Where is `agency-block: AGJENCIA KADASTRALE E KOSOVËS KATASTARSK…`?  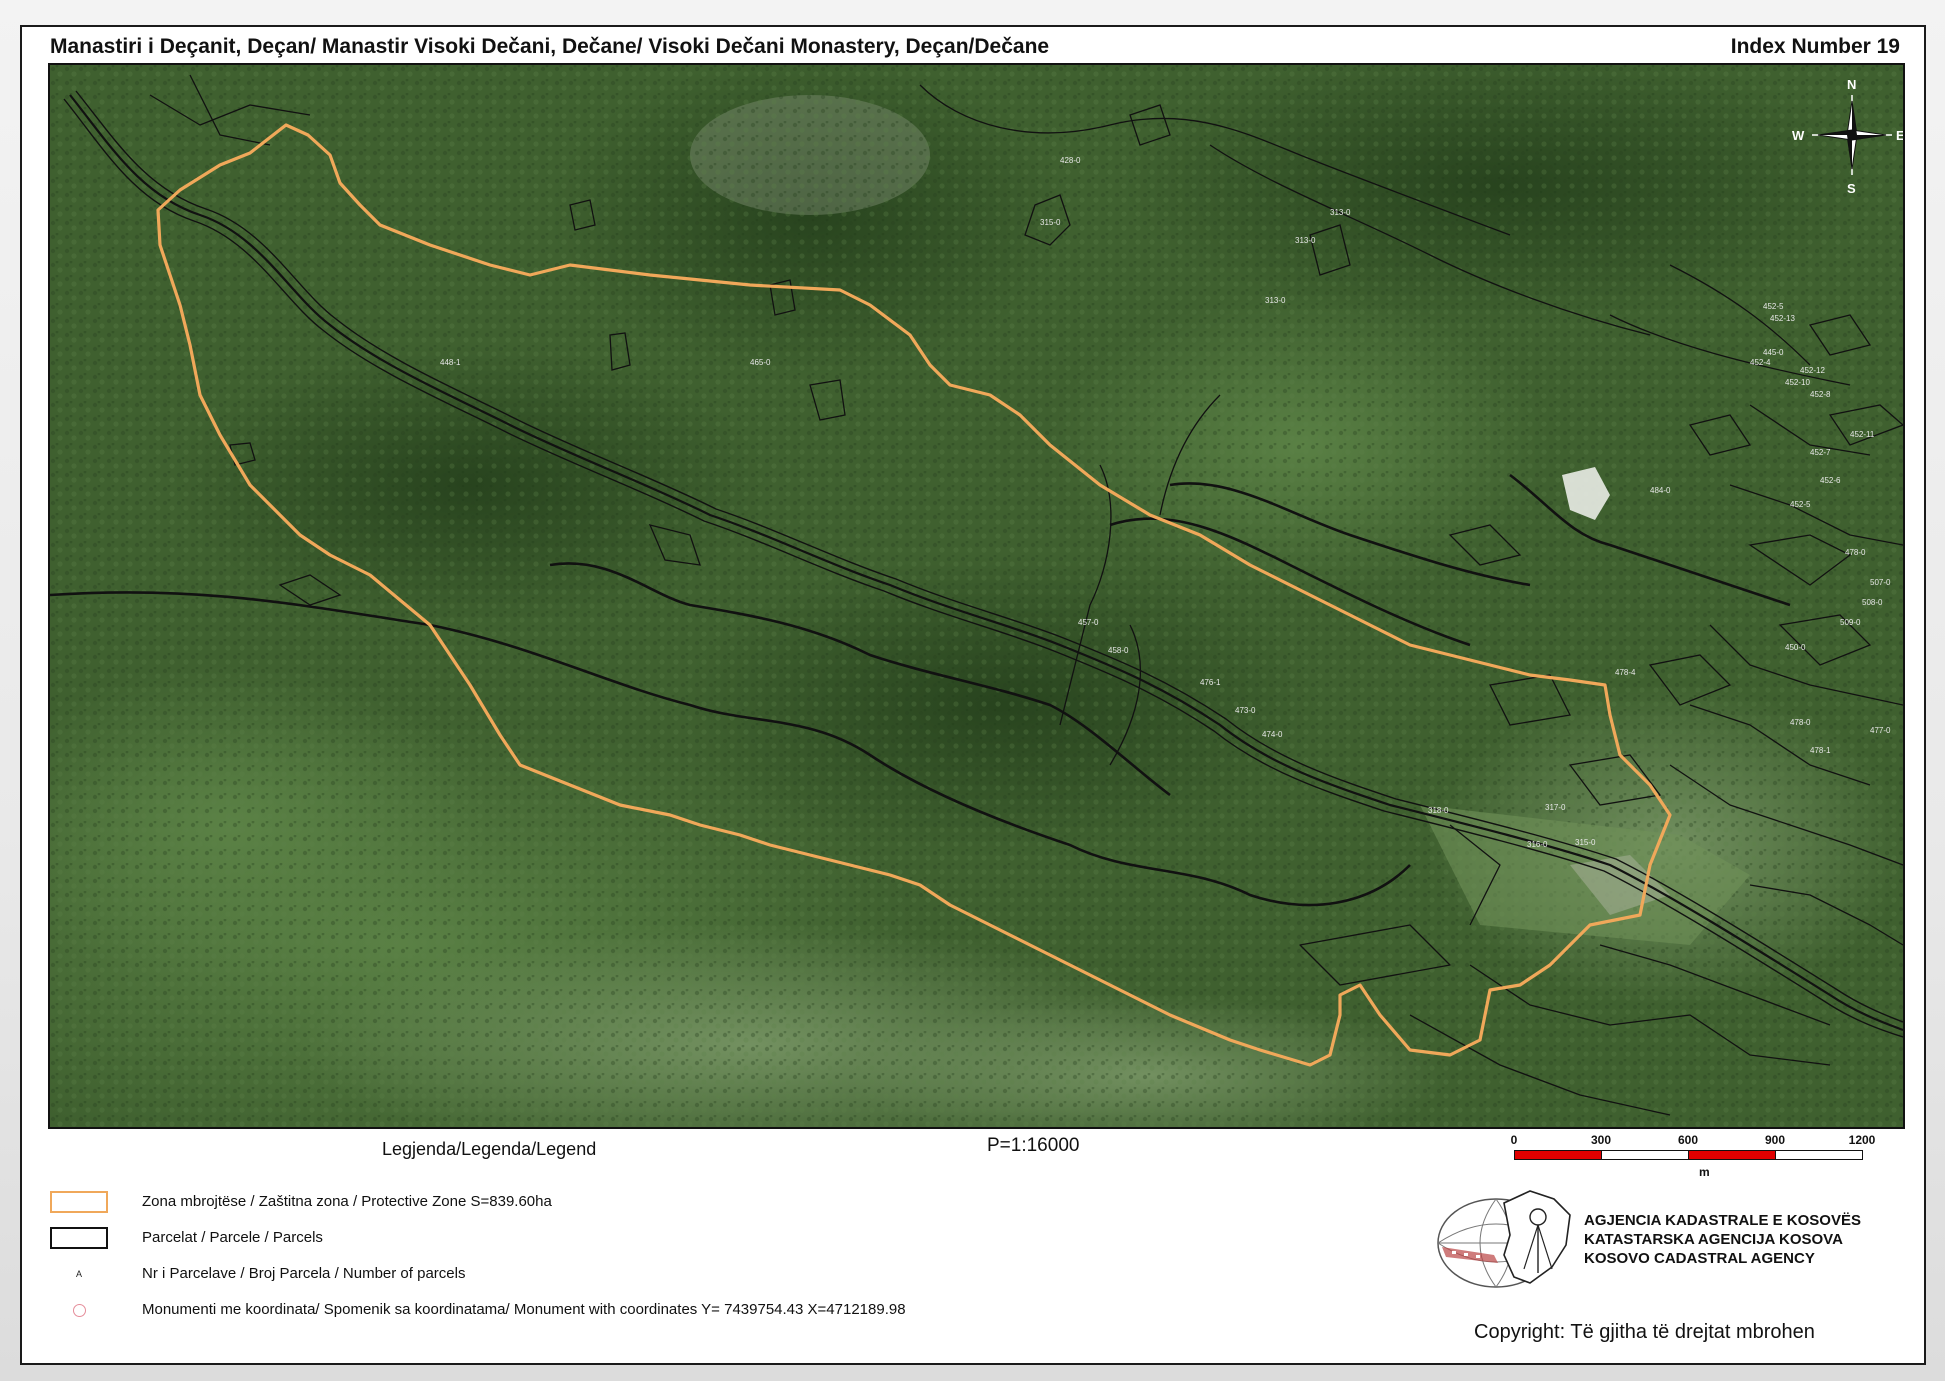 agency-block: AGJENCIA KADASTRALE E KOSOVËS KATASTARSK… is located at coordinates (1669, 1250).